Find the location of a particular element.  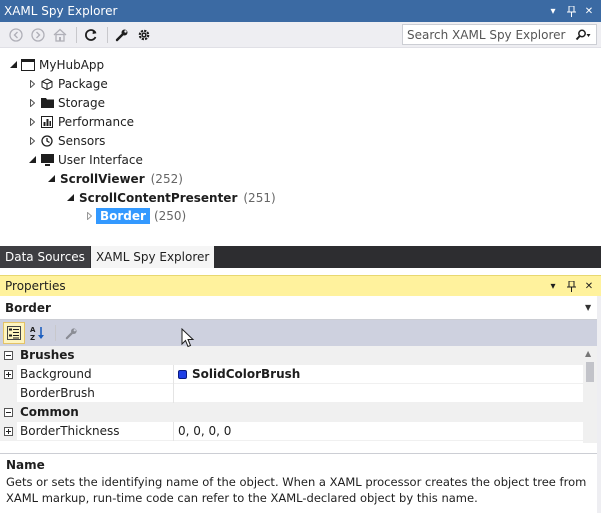

tree-node-label-selected: Border is located at coordinates (123, 215).